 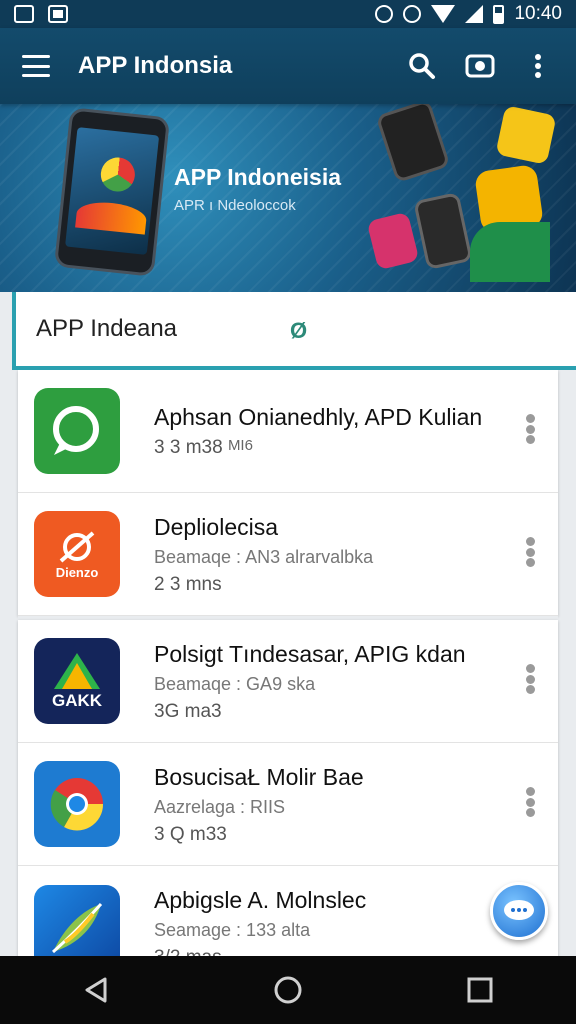 I want to click on search-query: APP Indeana, so click(x=107, y=328).